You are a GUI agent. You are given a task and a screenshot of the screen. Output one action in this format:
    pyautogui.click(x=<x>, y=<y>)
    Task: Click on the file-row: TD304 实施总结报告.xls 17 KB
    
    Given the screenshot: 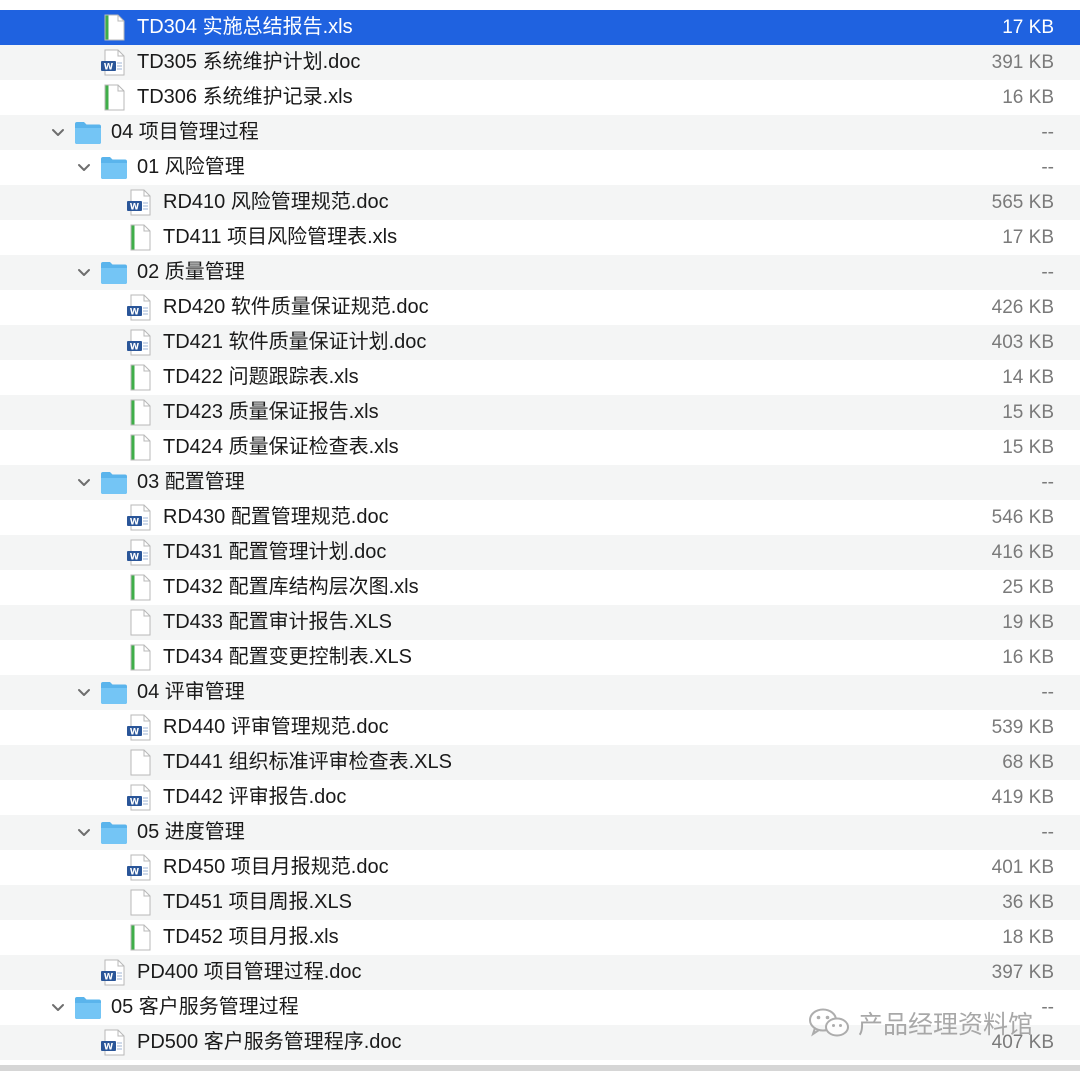 What is the action you would take?
    pyautogui.click(x=540, y=27)
    